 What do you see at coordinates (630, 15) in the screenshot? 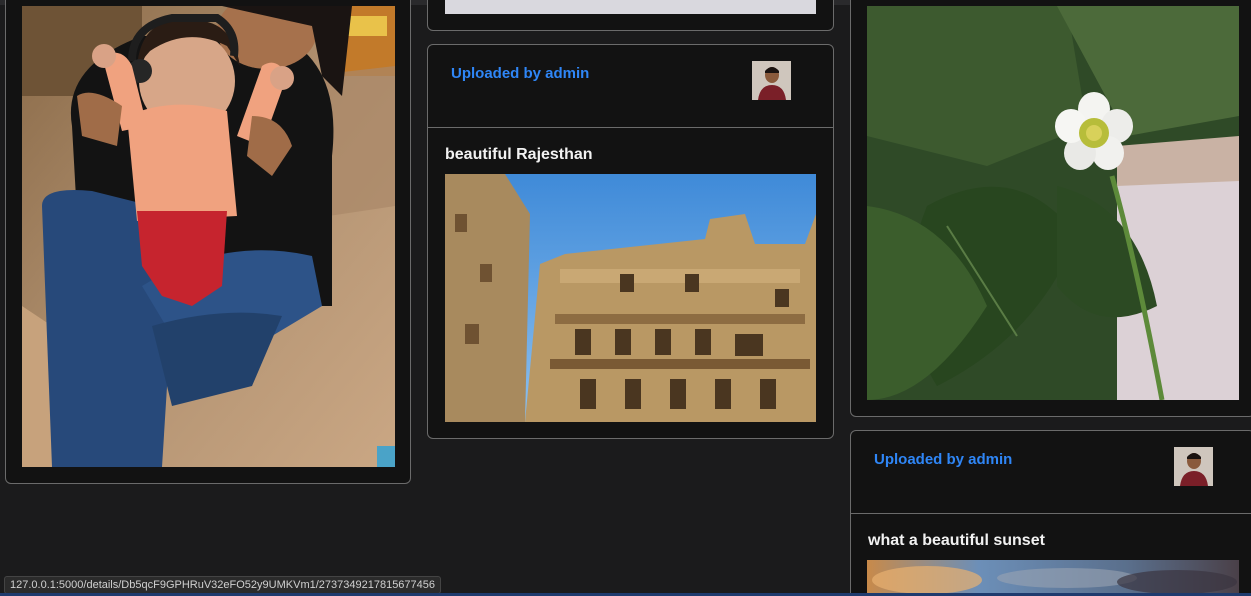
I see `post-card-previous` at bounding box center [630, 15].